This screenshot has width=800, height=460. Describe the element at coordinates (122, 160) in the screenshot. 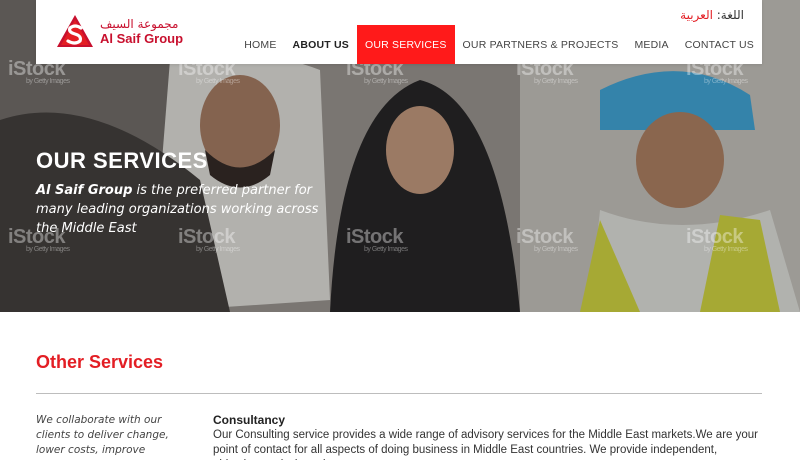

I see `hero-title: OUR SERVICES` at that location.